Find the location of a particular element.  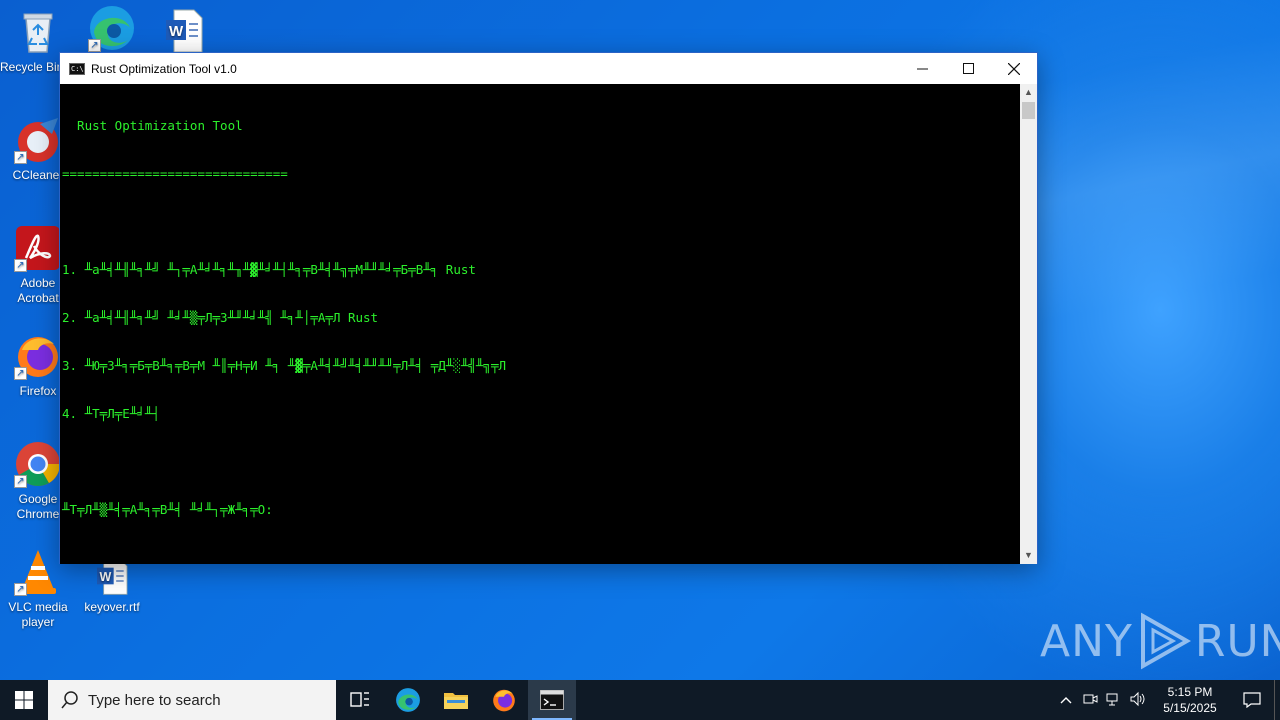

anyrun-watermark: ANY RUN is located at coordinates (1160, 641).